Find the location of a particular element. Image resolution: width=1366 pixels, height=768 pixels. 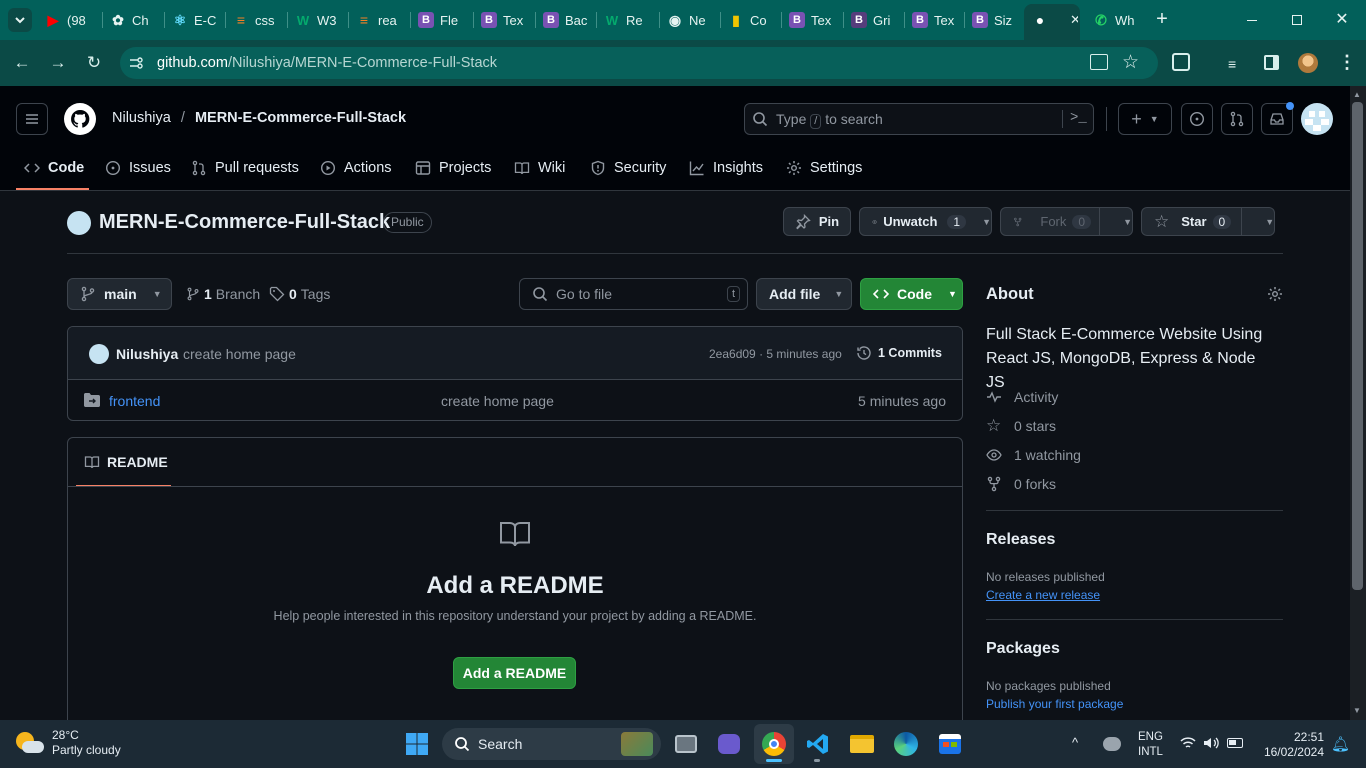

tab-search-button is located at coordinates (20, 20).